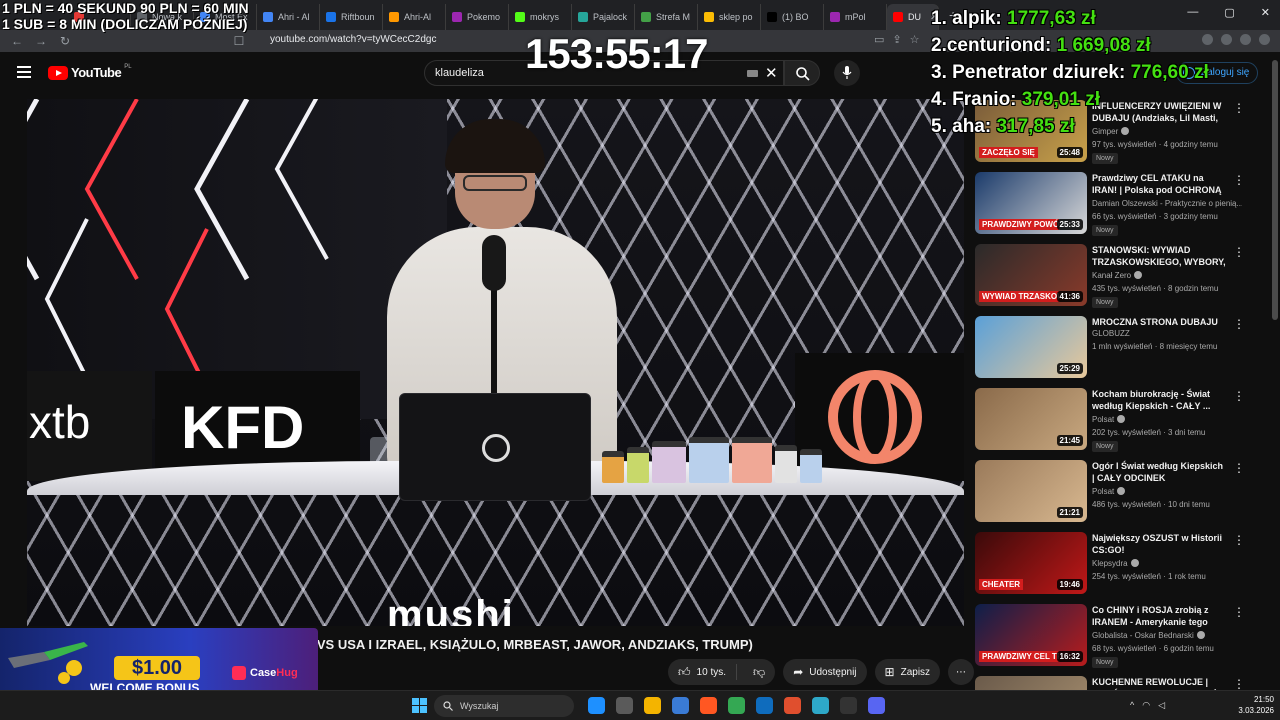 This screenshot has width=1280, height=720. I want to click on windows-start-icon, so click(419, 705).